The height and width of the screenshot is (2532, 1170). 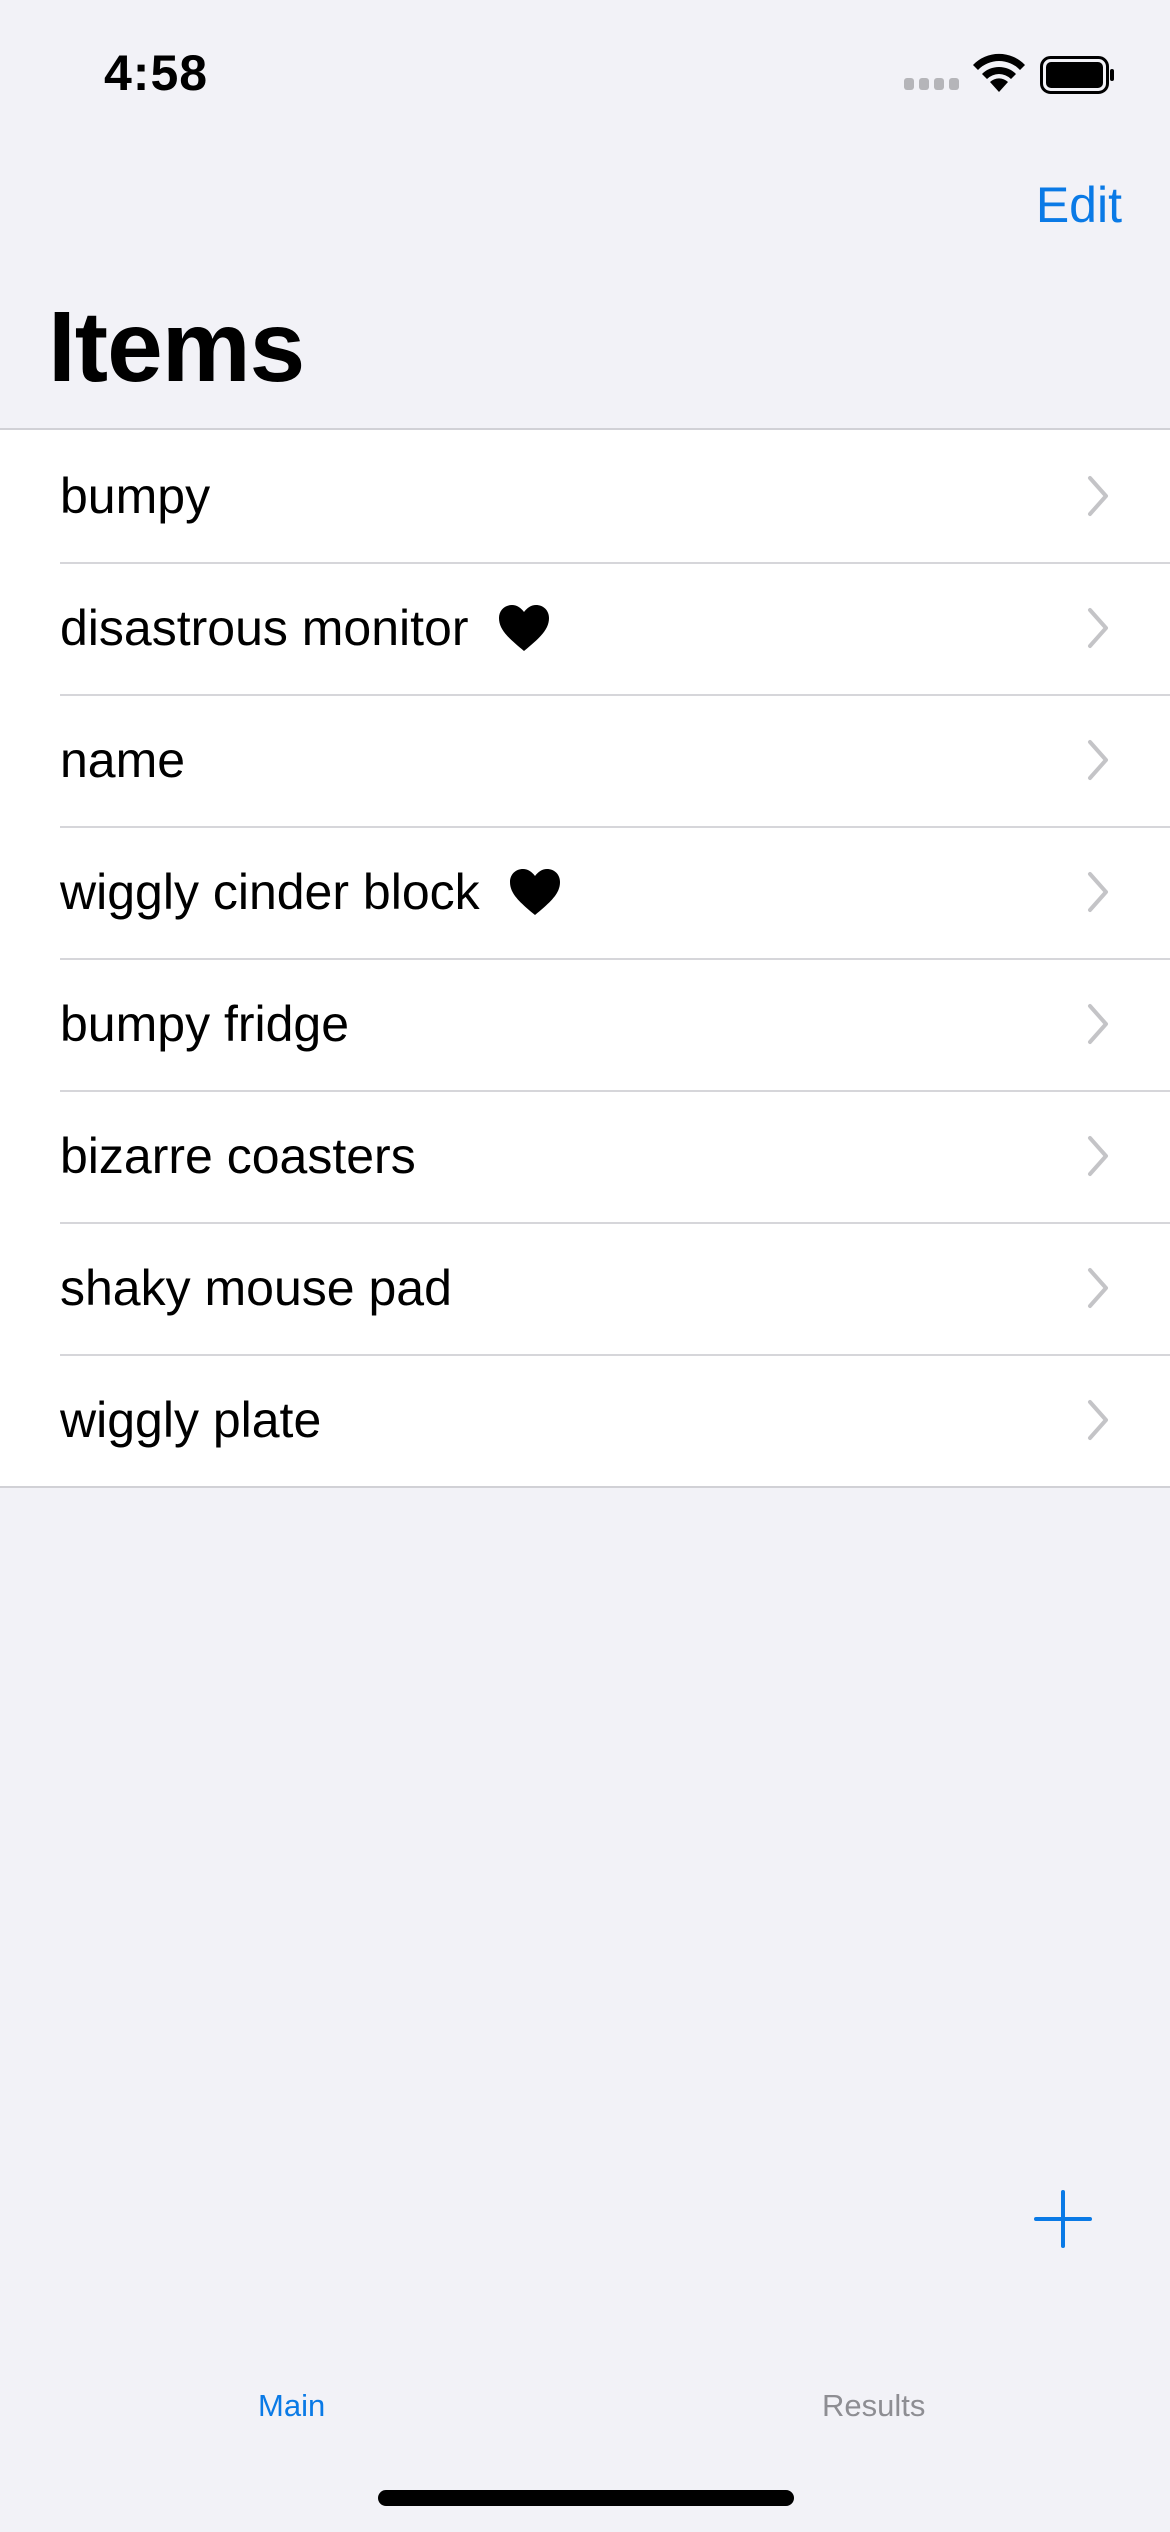 I want to click on page-title: Items, so click(x=176, y=347).